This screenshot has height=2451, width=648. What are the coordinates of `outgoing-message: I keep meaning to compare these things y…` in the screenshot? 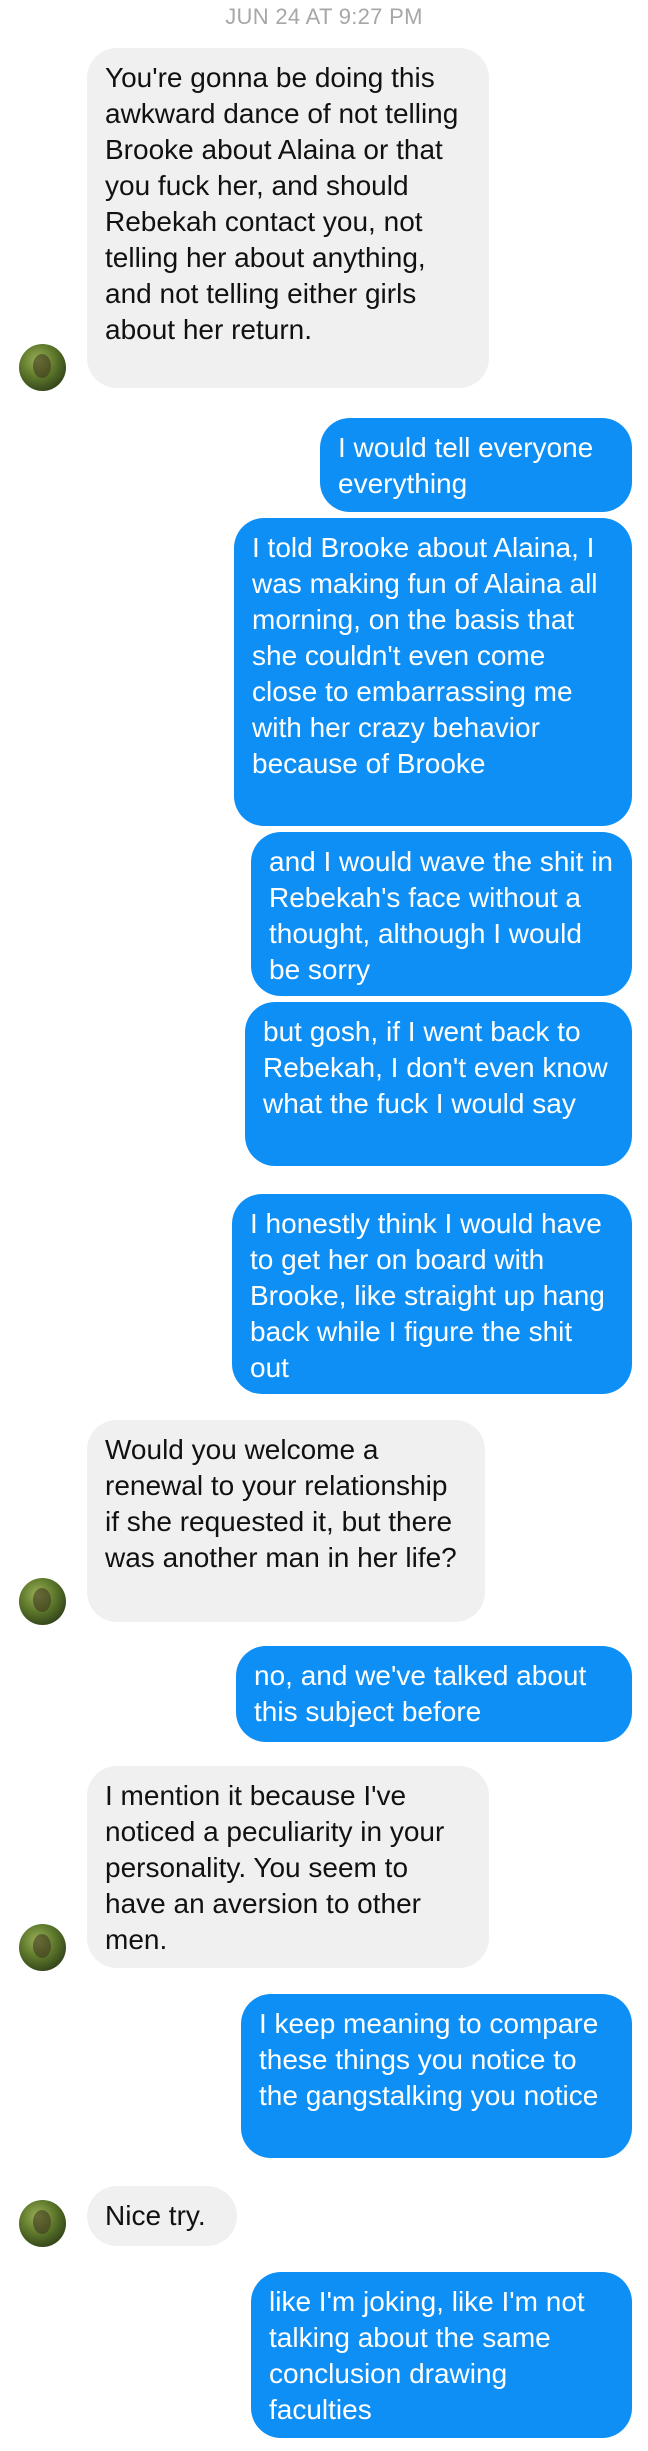 It's located at (436, 2076).